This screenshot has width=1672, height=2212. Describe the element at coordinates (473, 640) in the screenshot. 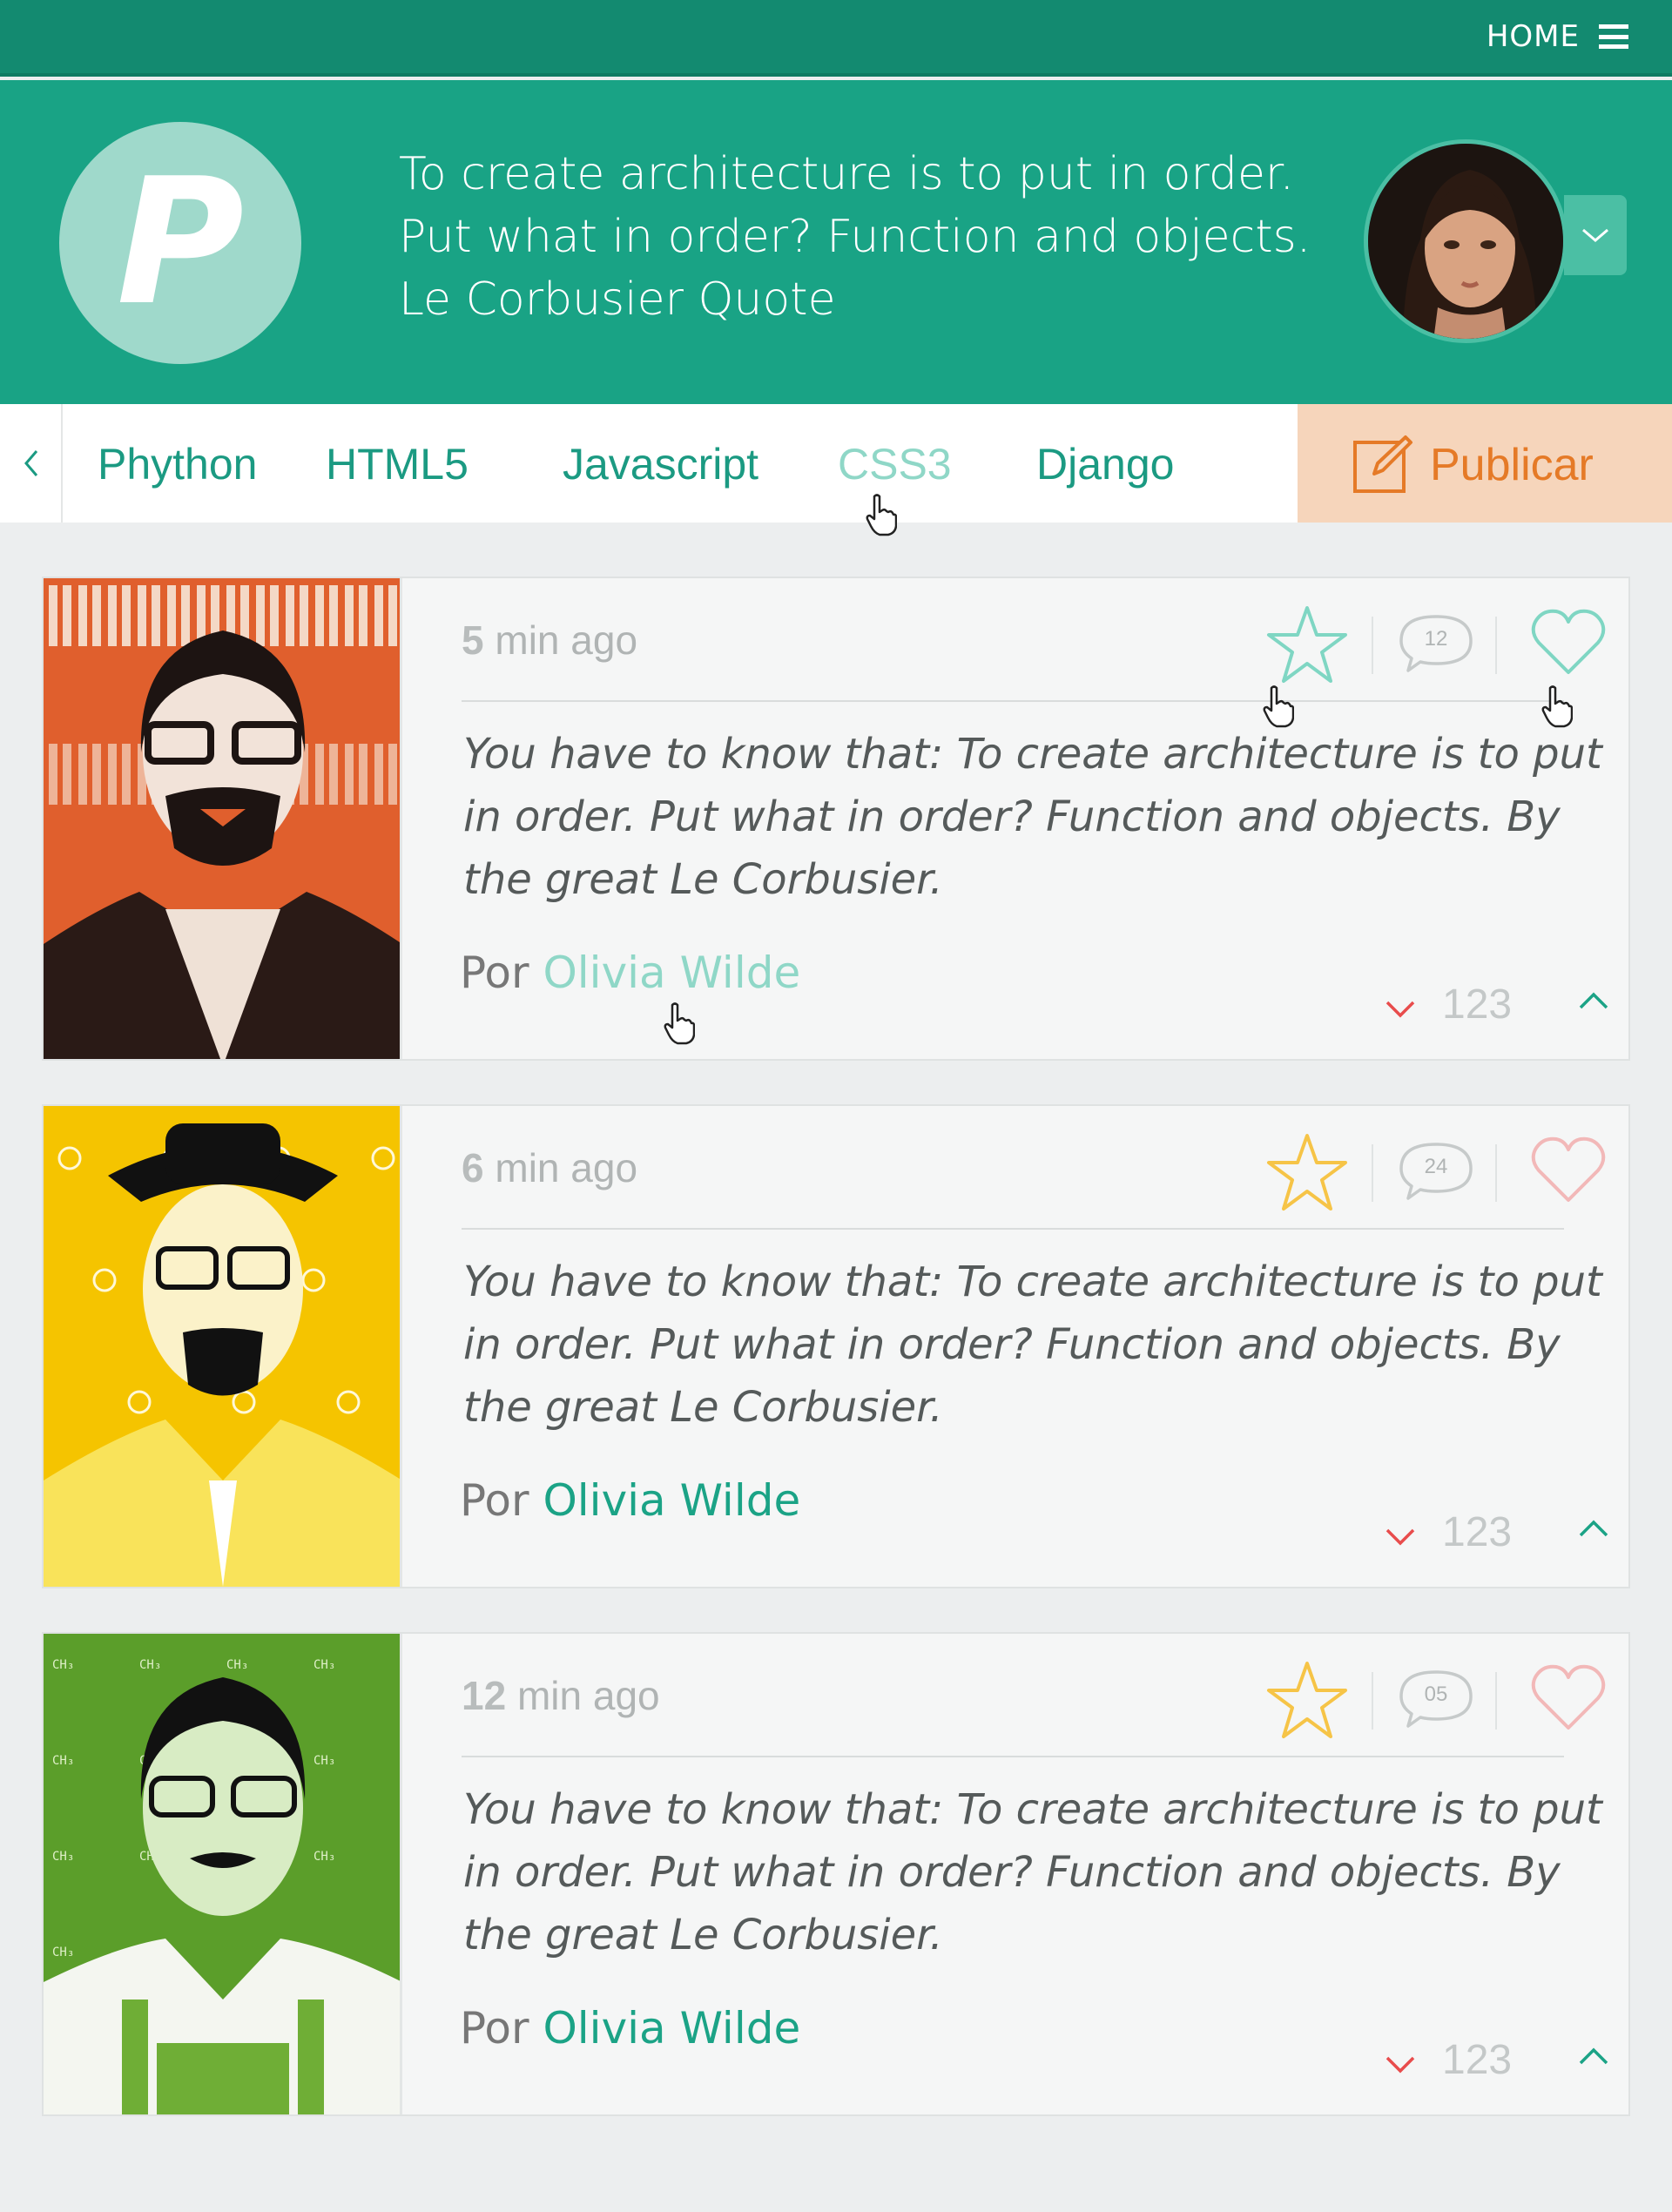

I see `post-time-number: 5` at that location.